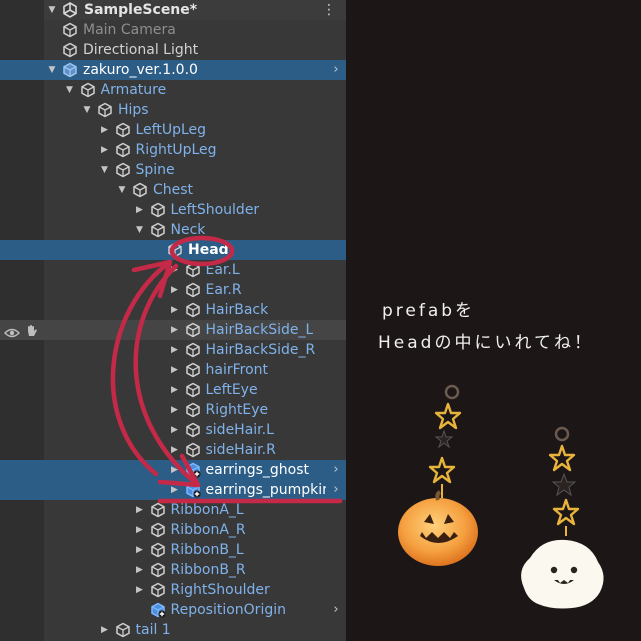 The image size is (641, 641). What do you see at coordinates (173, 30) in the screenshot?
I see `hierarchy-row: Main Camera` at bounding box center [173, 30].